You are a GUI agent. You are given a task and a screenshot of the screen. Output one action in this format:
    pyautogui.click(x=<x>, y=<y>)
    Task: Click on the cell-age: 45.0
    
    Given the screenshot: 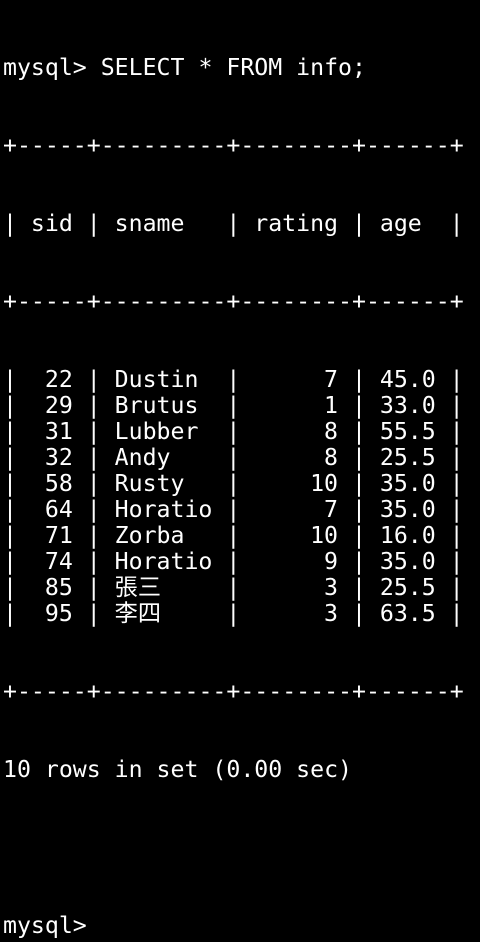 What is the action you would take?
    pyautogui.click(x=407, y=379)
    